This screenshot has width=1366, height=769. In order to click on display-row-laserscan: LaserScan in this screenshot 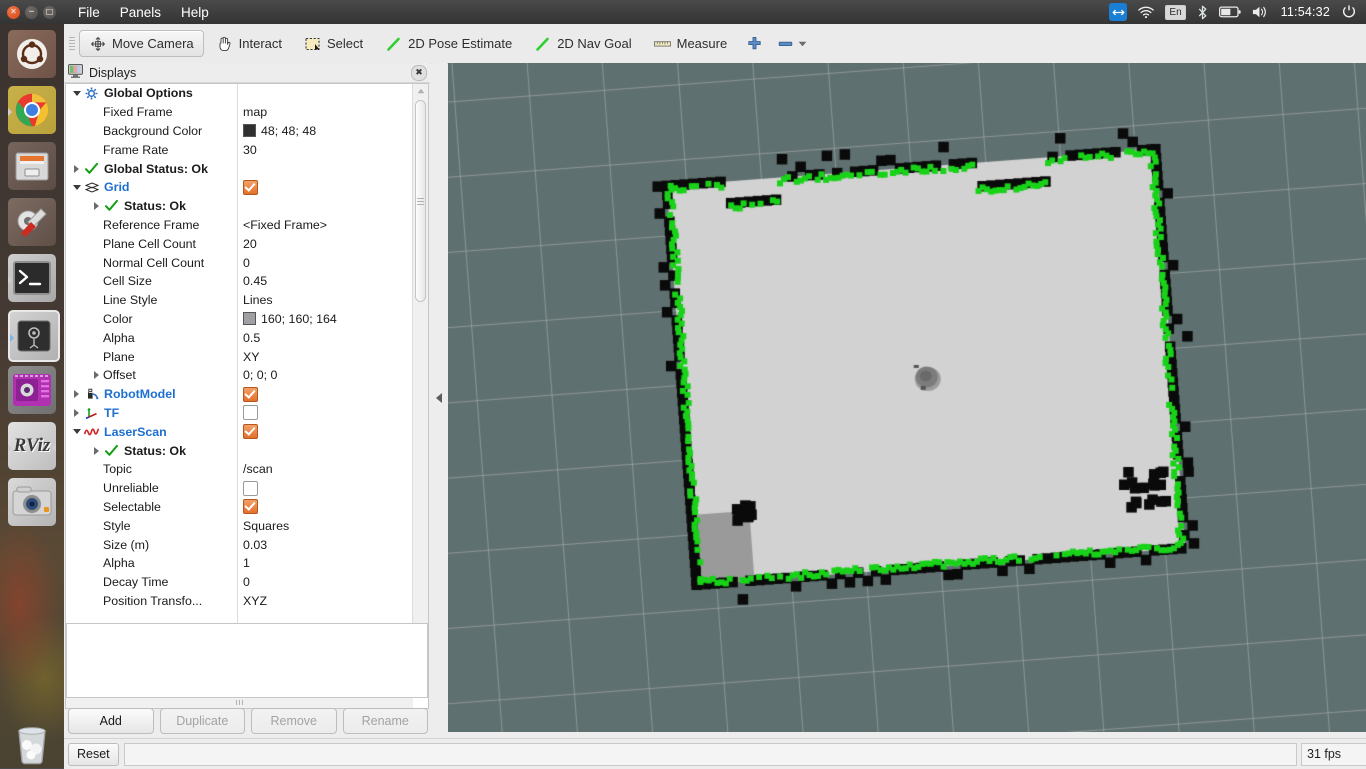, I will do `click(239, 431)`.